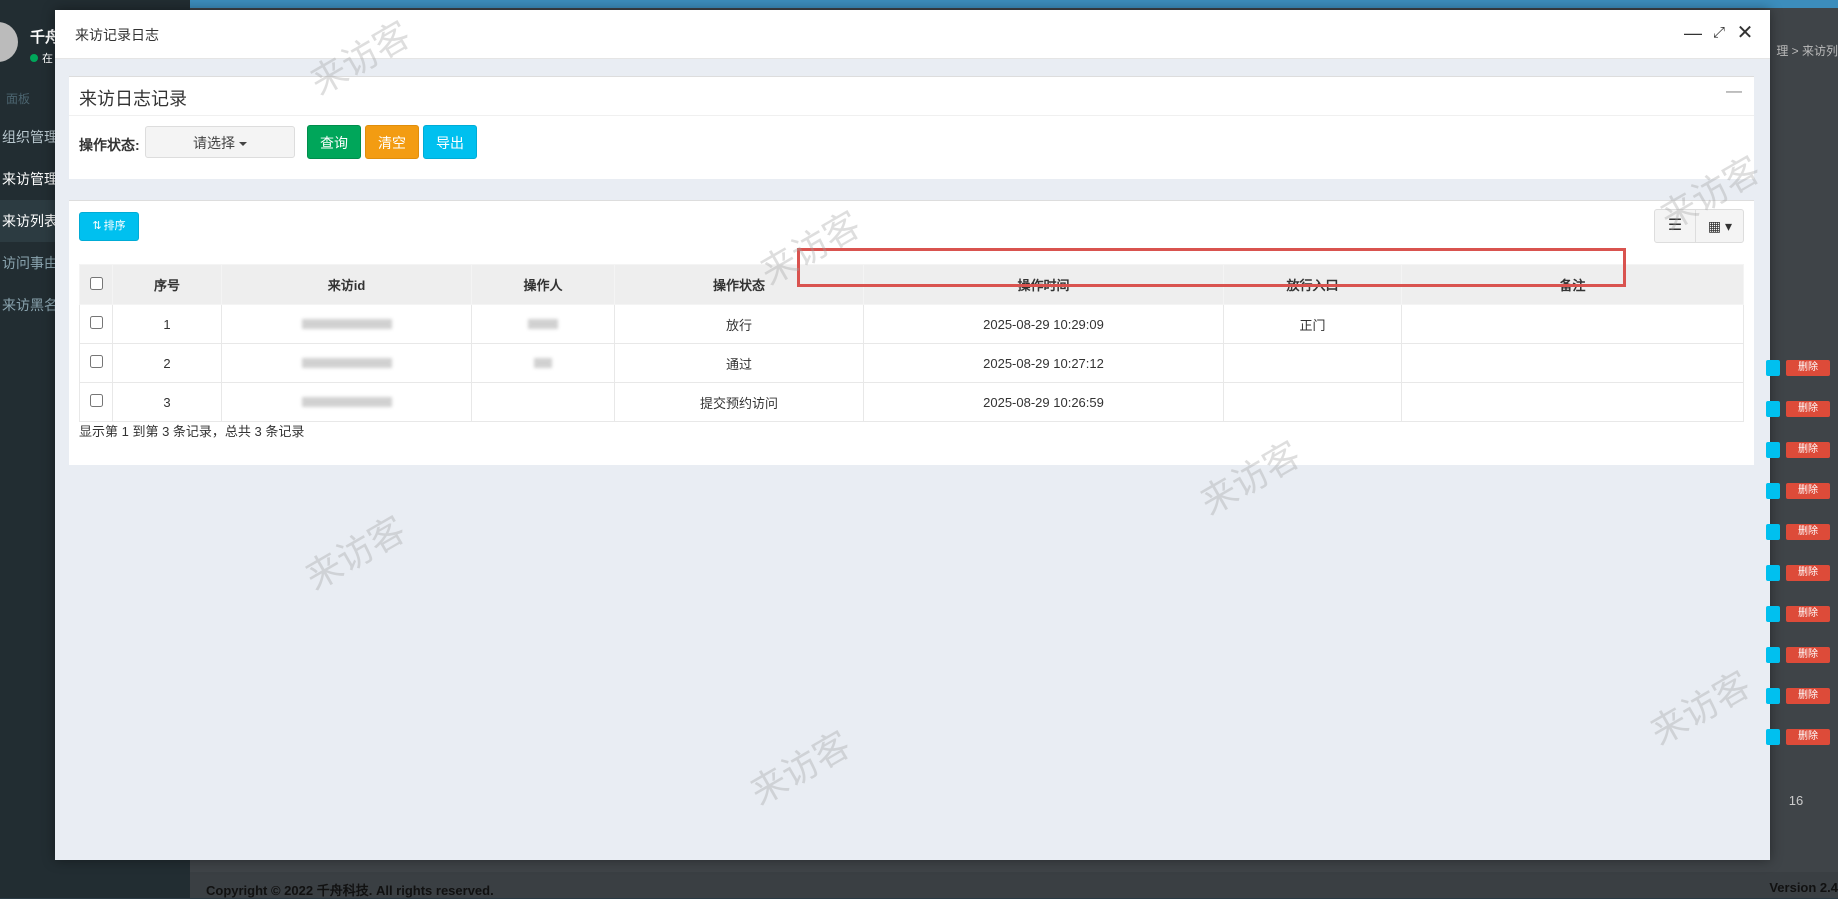 The image size is (1838, 899). Describe the element at coordinates (1312, 324) in the screenshot. I see `cell-entrance: 正门` at that location.